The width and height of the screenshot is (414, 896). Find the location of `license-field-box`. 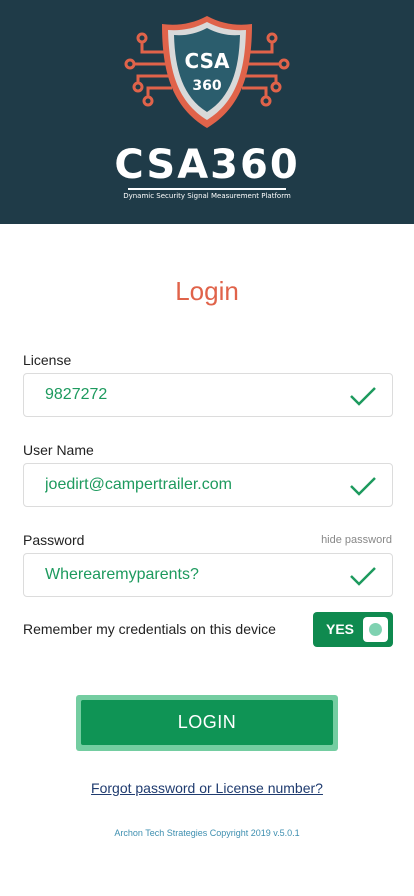

license-field-box is located at coordinates (208, 395).